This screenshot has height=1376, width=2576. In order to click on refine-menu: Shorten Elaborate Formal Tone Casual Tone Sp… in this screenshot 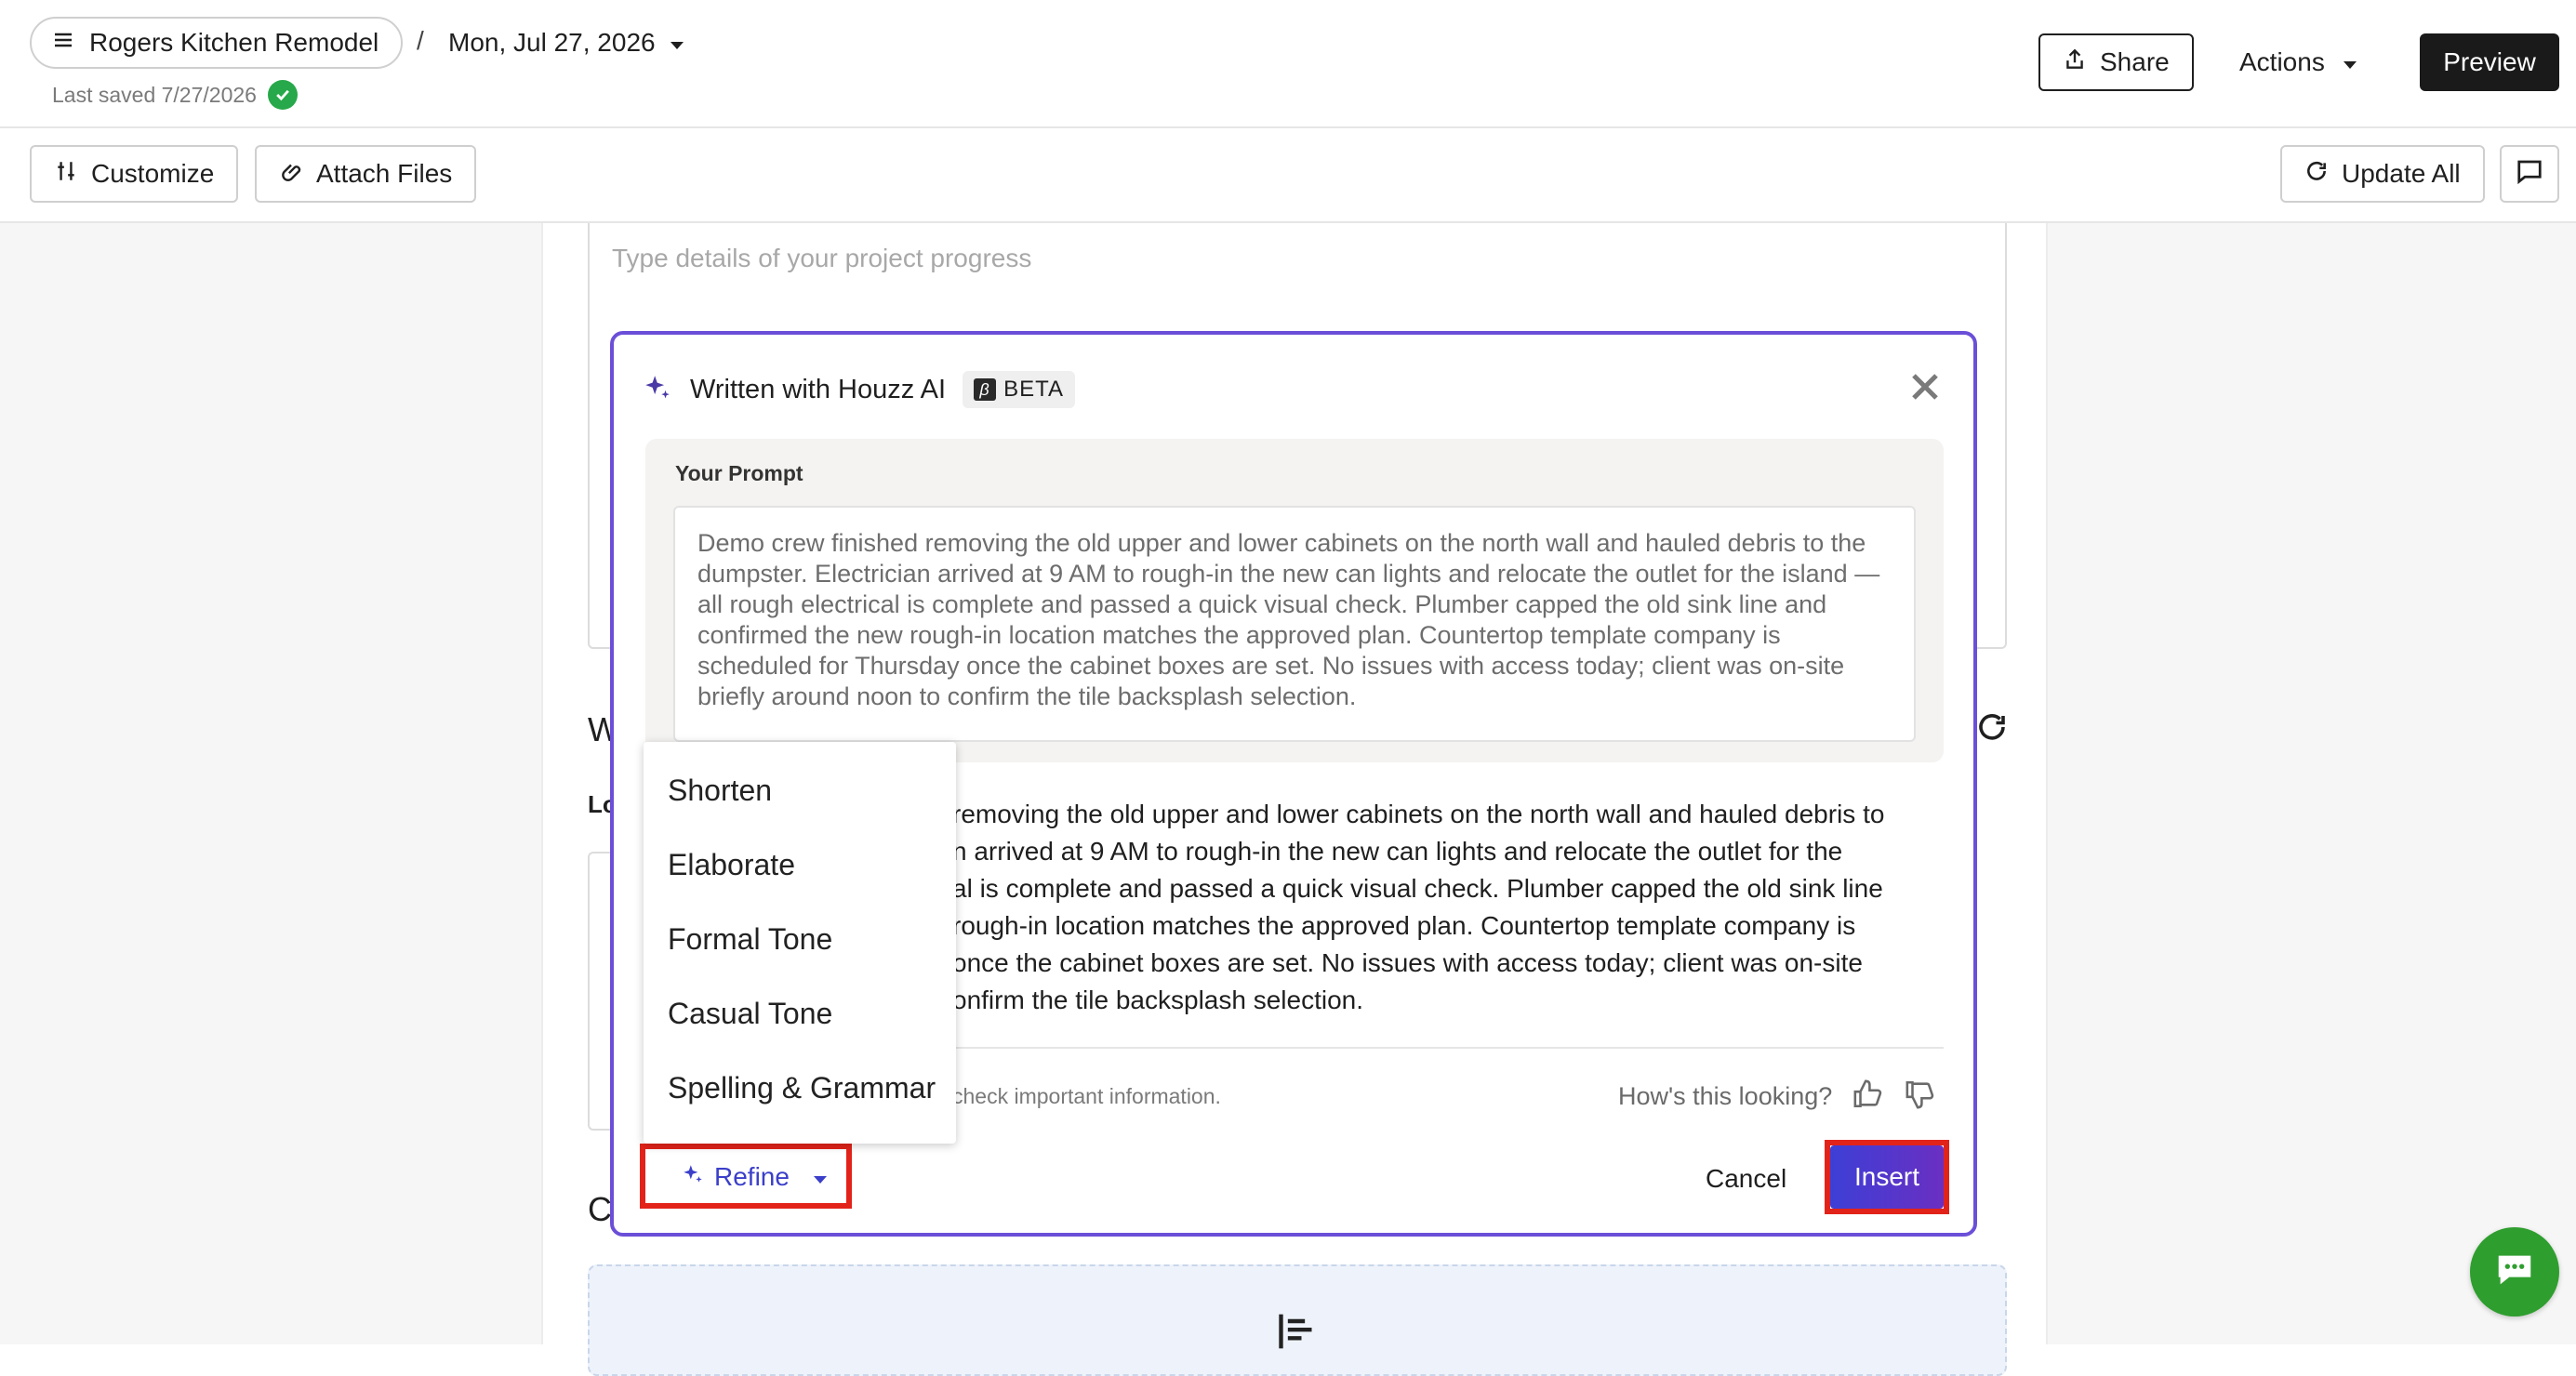, I will do `click(800, 943)`.